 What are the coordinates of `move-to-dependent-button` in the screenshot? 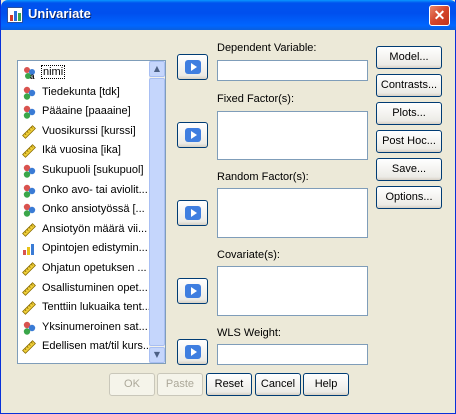 It's located at (192, 67).